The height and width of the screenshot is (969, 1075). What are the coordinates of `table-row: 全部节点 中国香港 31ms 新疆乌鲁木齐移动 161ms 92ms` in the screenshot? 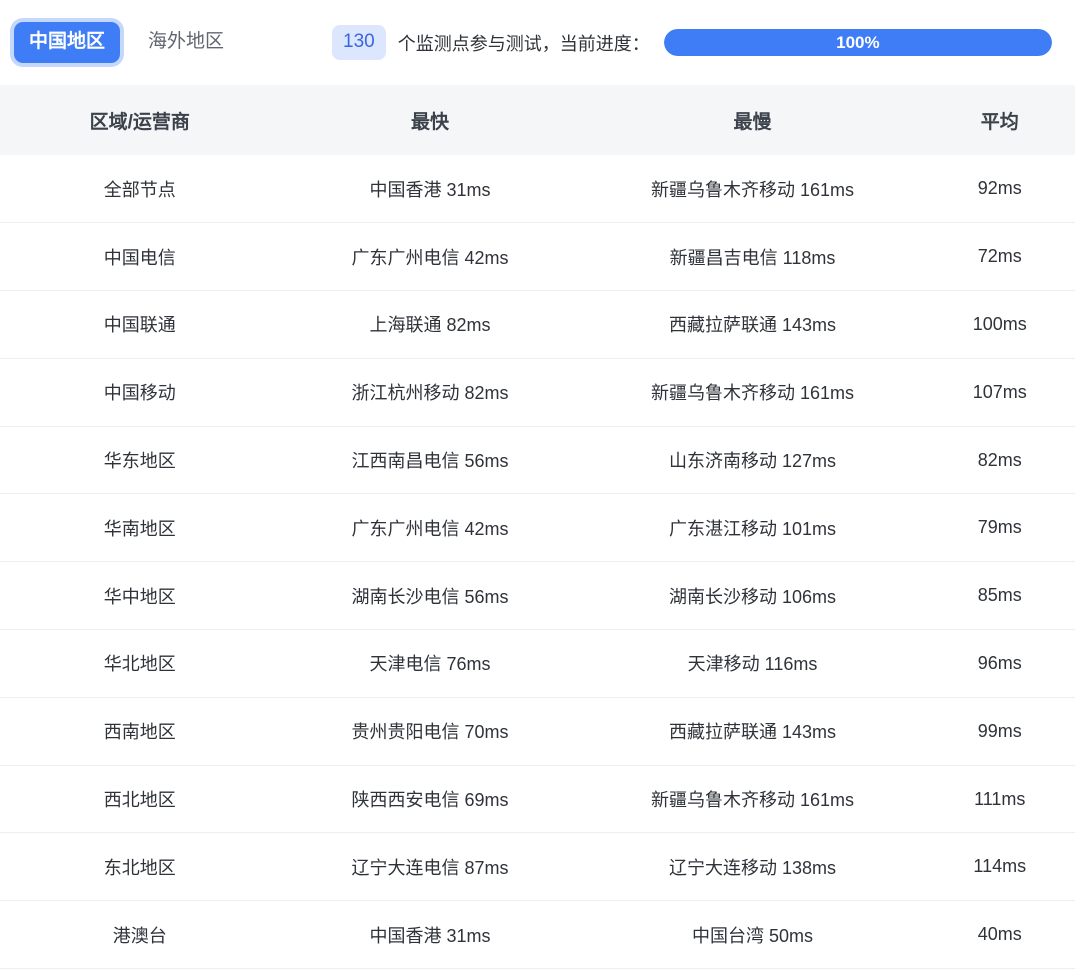 It's located at (537, 189).